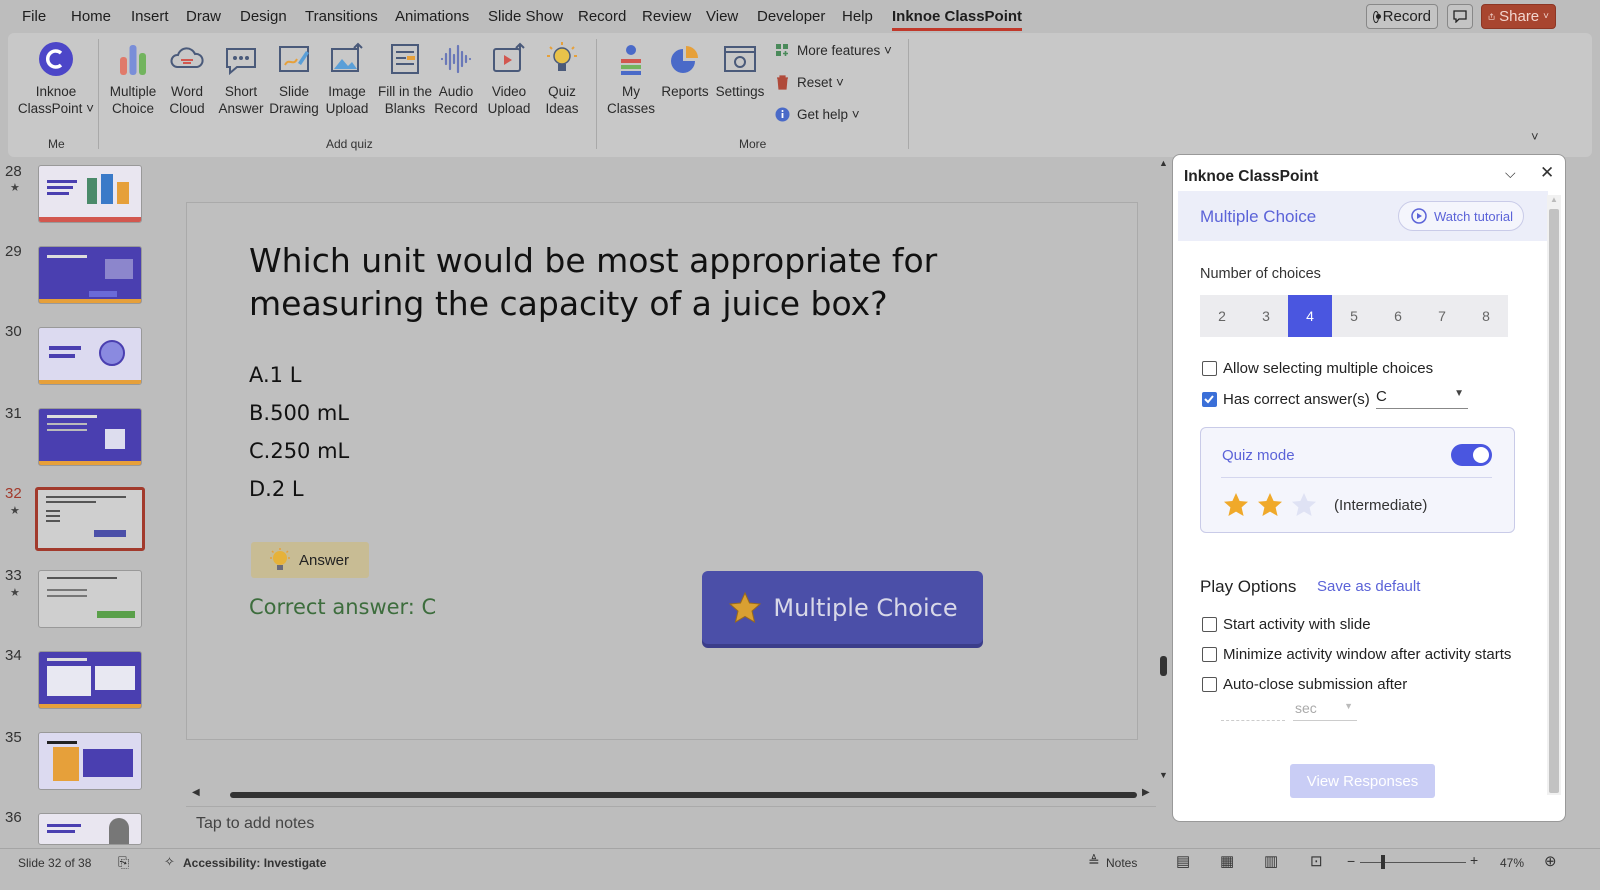 The image size is (1600, 890). What do you see at coordinates (1146, 792) in the screenshot?
I see `scroll-right-icon: ▶` at bounding box center [1146, 792].